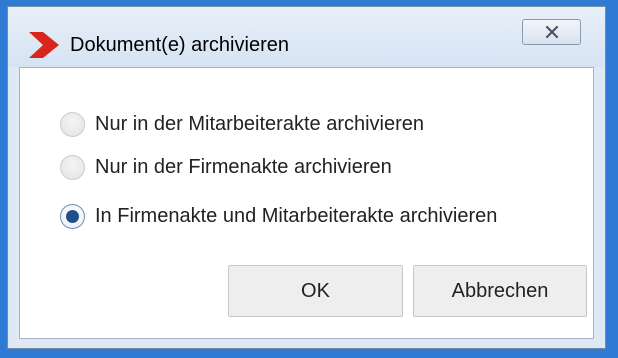 The image size is (618, 358). I want to click on close-button, so click(551, 32).